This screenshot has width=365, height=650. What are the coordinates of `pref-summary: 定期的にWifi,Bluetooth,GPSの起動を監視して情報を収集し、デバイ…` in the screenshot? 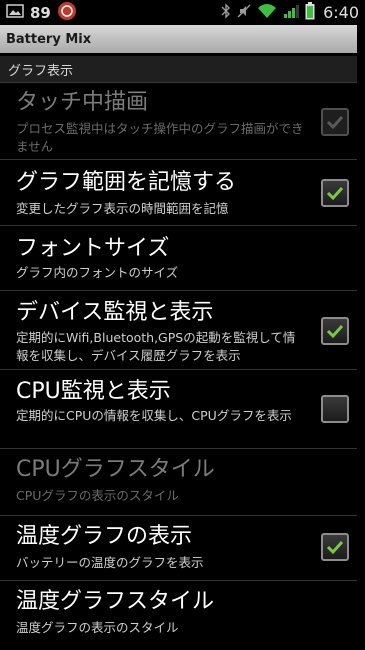 It's located at (156, 346).